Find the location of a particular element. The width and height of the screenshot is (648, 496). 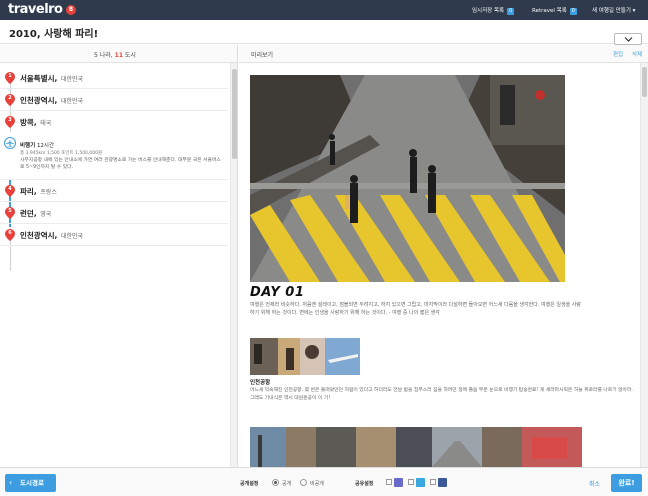

temp-save-count: 0 is located at coordinates (511, 11).